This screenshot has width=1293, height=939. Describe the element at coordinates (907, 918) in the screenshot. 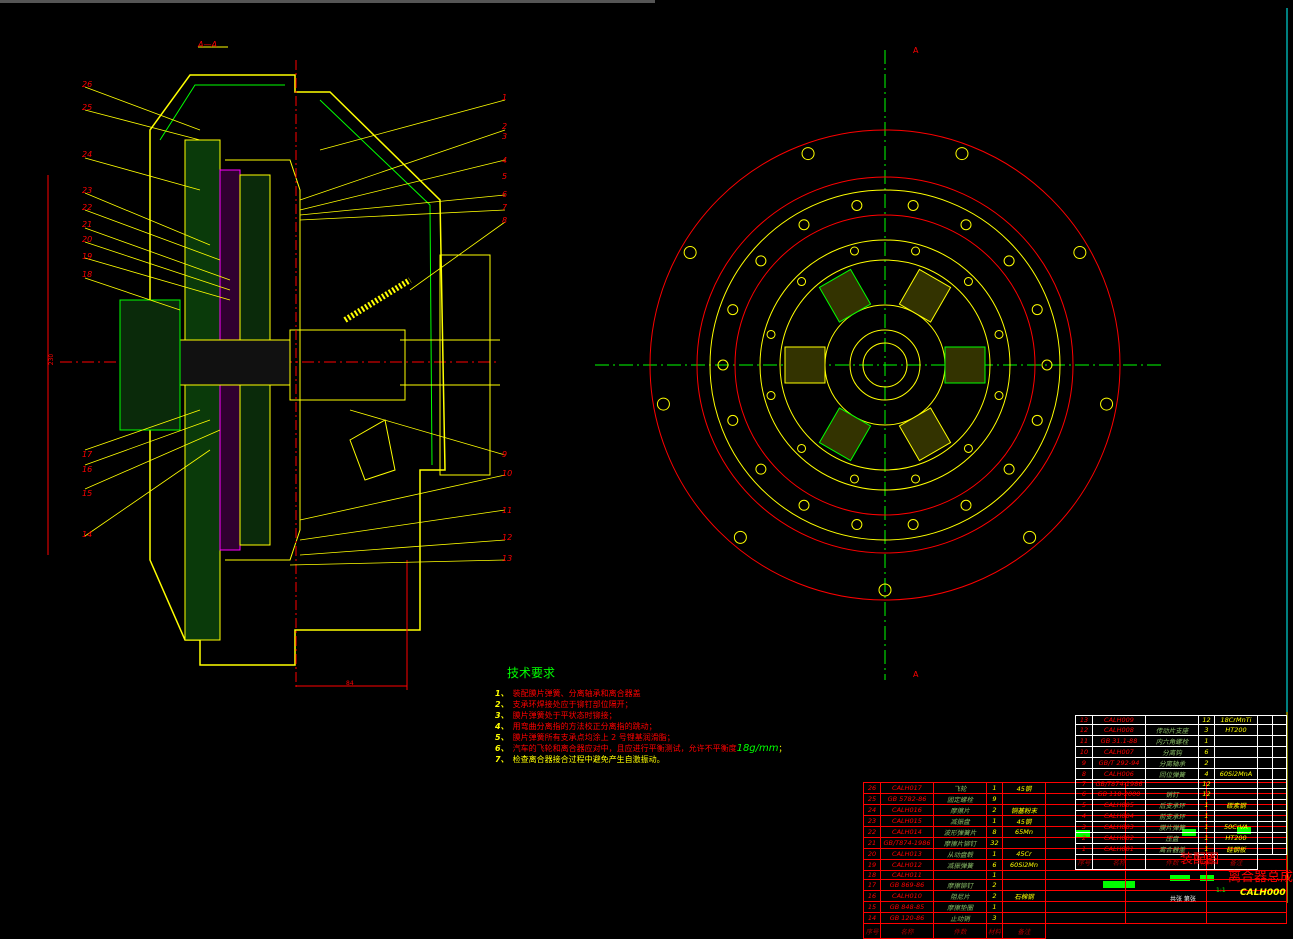

I see `parts-cell: GB 120-86` at that location.